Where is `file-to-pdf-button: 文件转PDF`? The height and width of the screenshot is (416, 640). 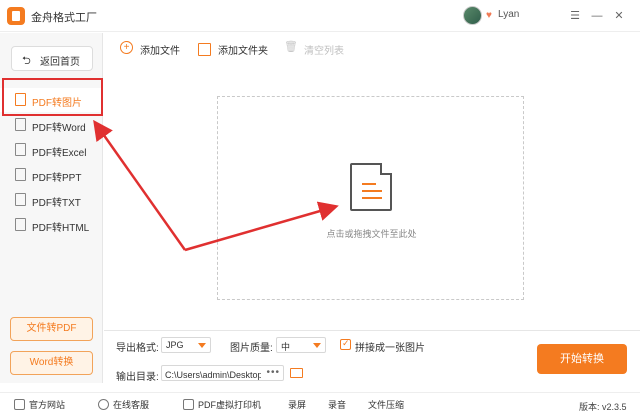
file-to-pdf-button: 文件转PDF is located at coordinates (51, 329).